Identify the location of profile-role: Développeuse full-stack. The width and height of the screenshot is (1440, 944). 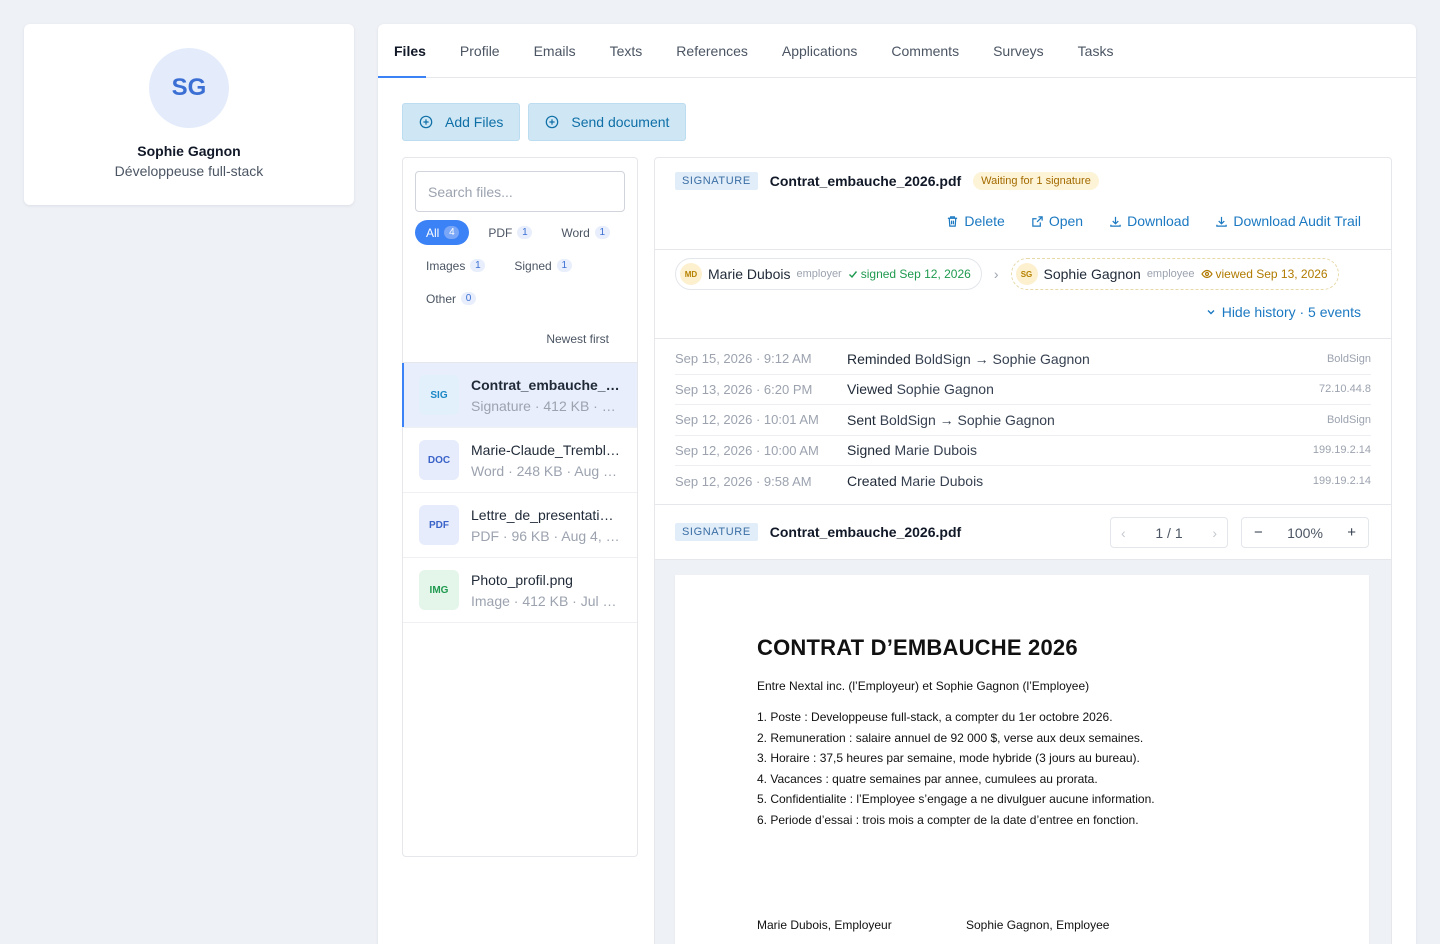
(189, 171).